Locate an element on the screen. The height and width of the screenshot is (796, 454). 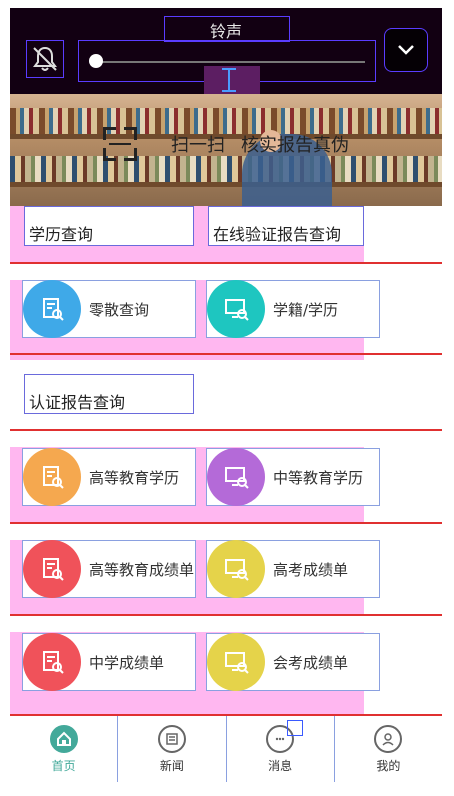
item-label: 学籍/学历 is located at coordinates (306, 309).